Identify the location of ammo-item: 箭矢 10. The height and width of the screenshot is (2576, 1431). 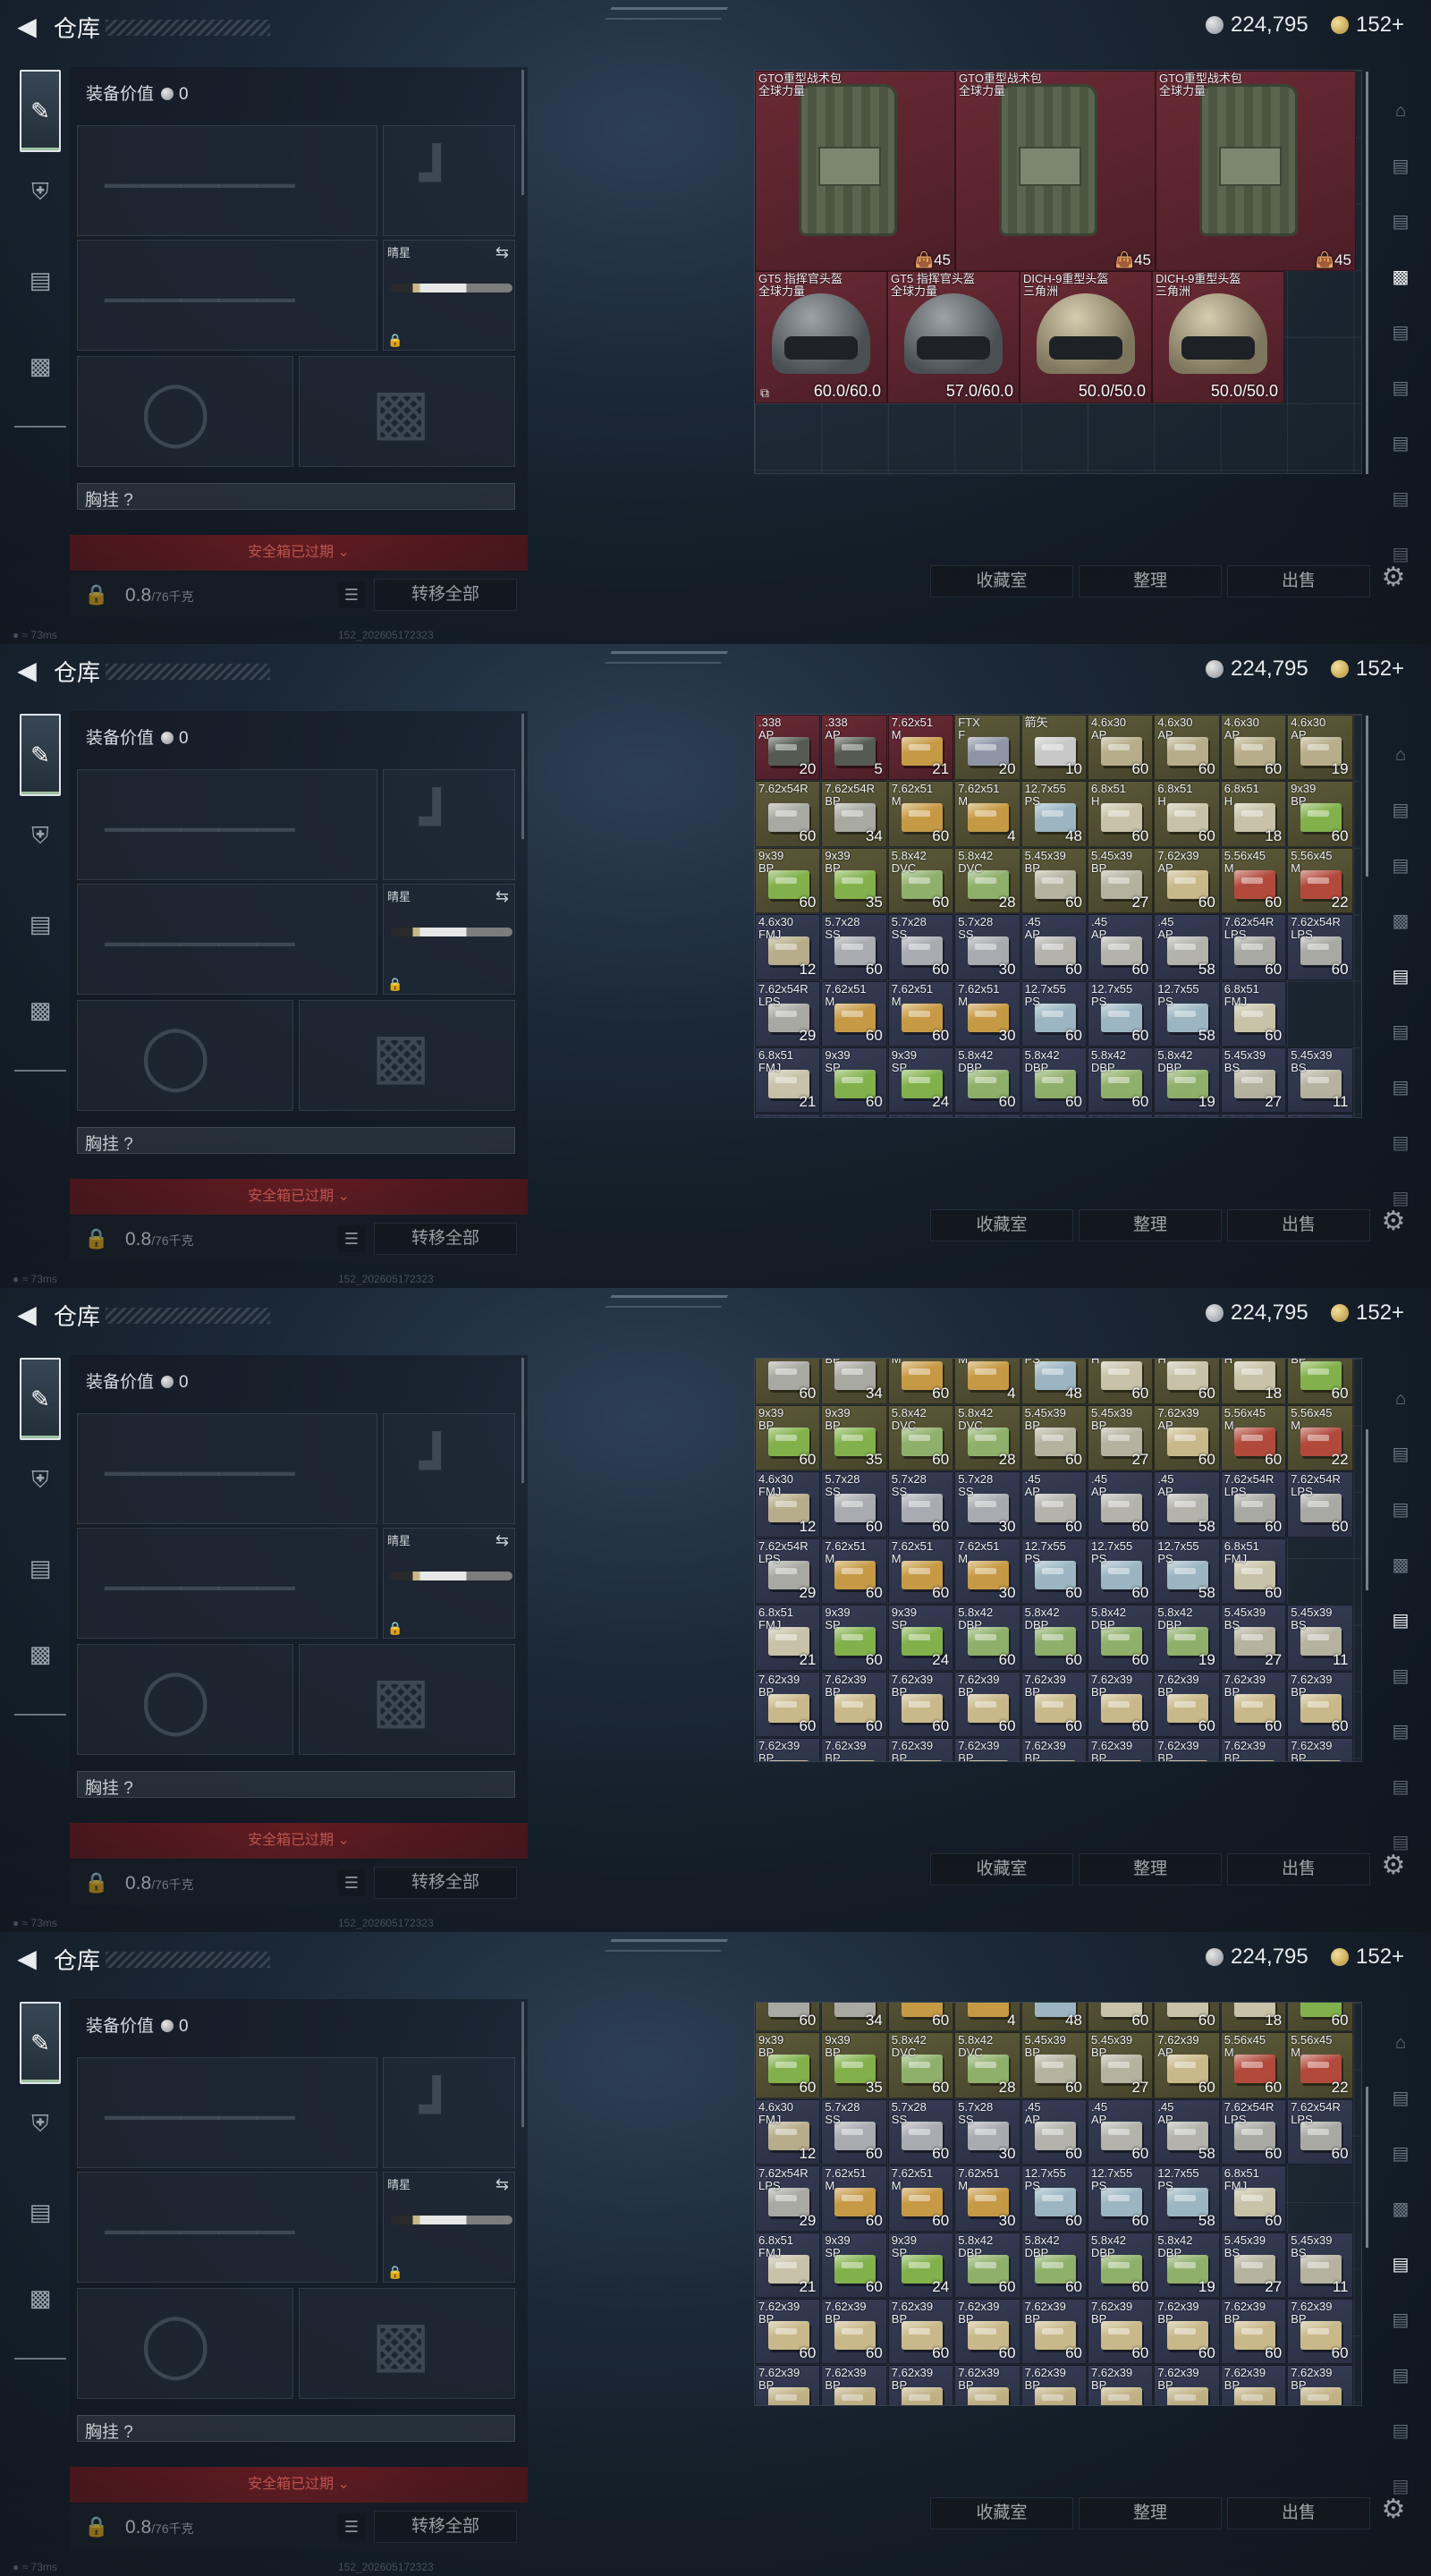
(1054, 748).